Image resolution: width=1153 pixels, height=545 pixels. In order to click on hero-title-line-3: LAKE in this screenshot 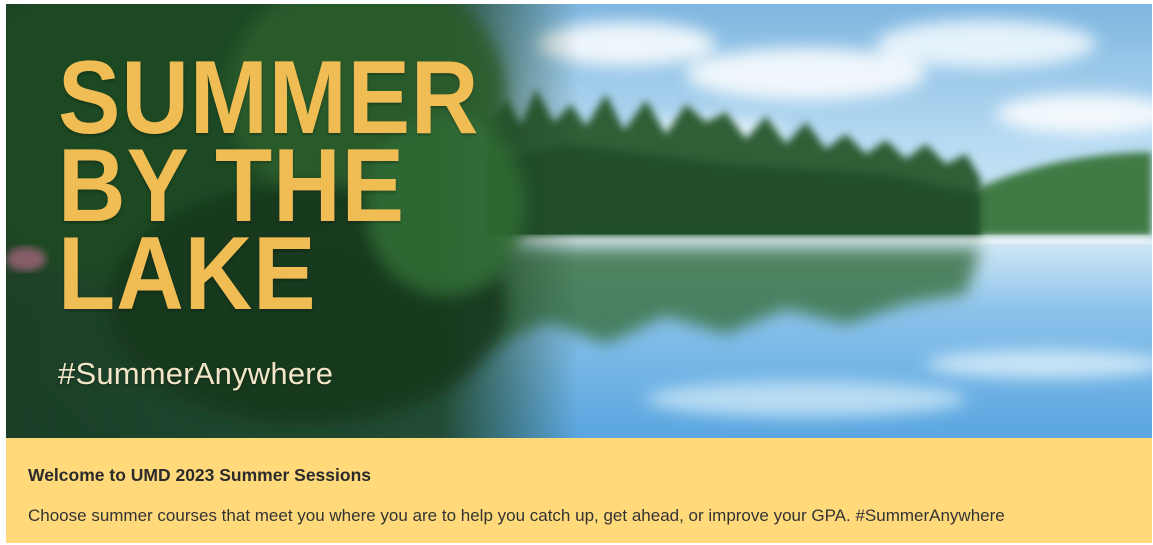, I will do `click(187, 274)`.